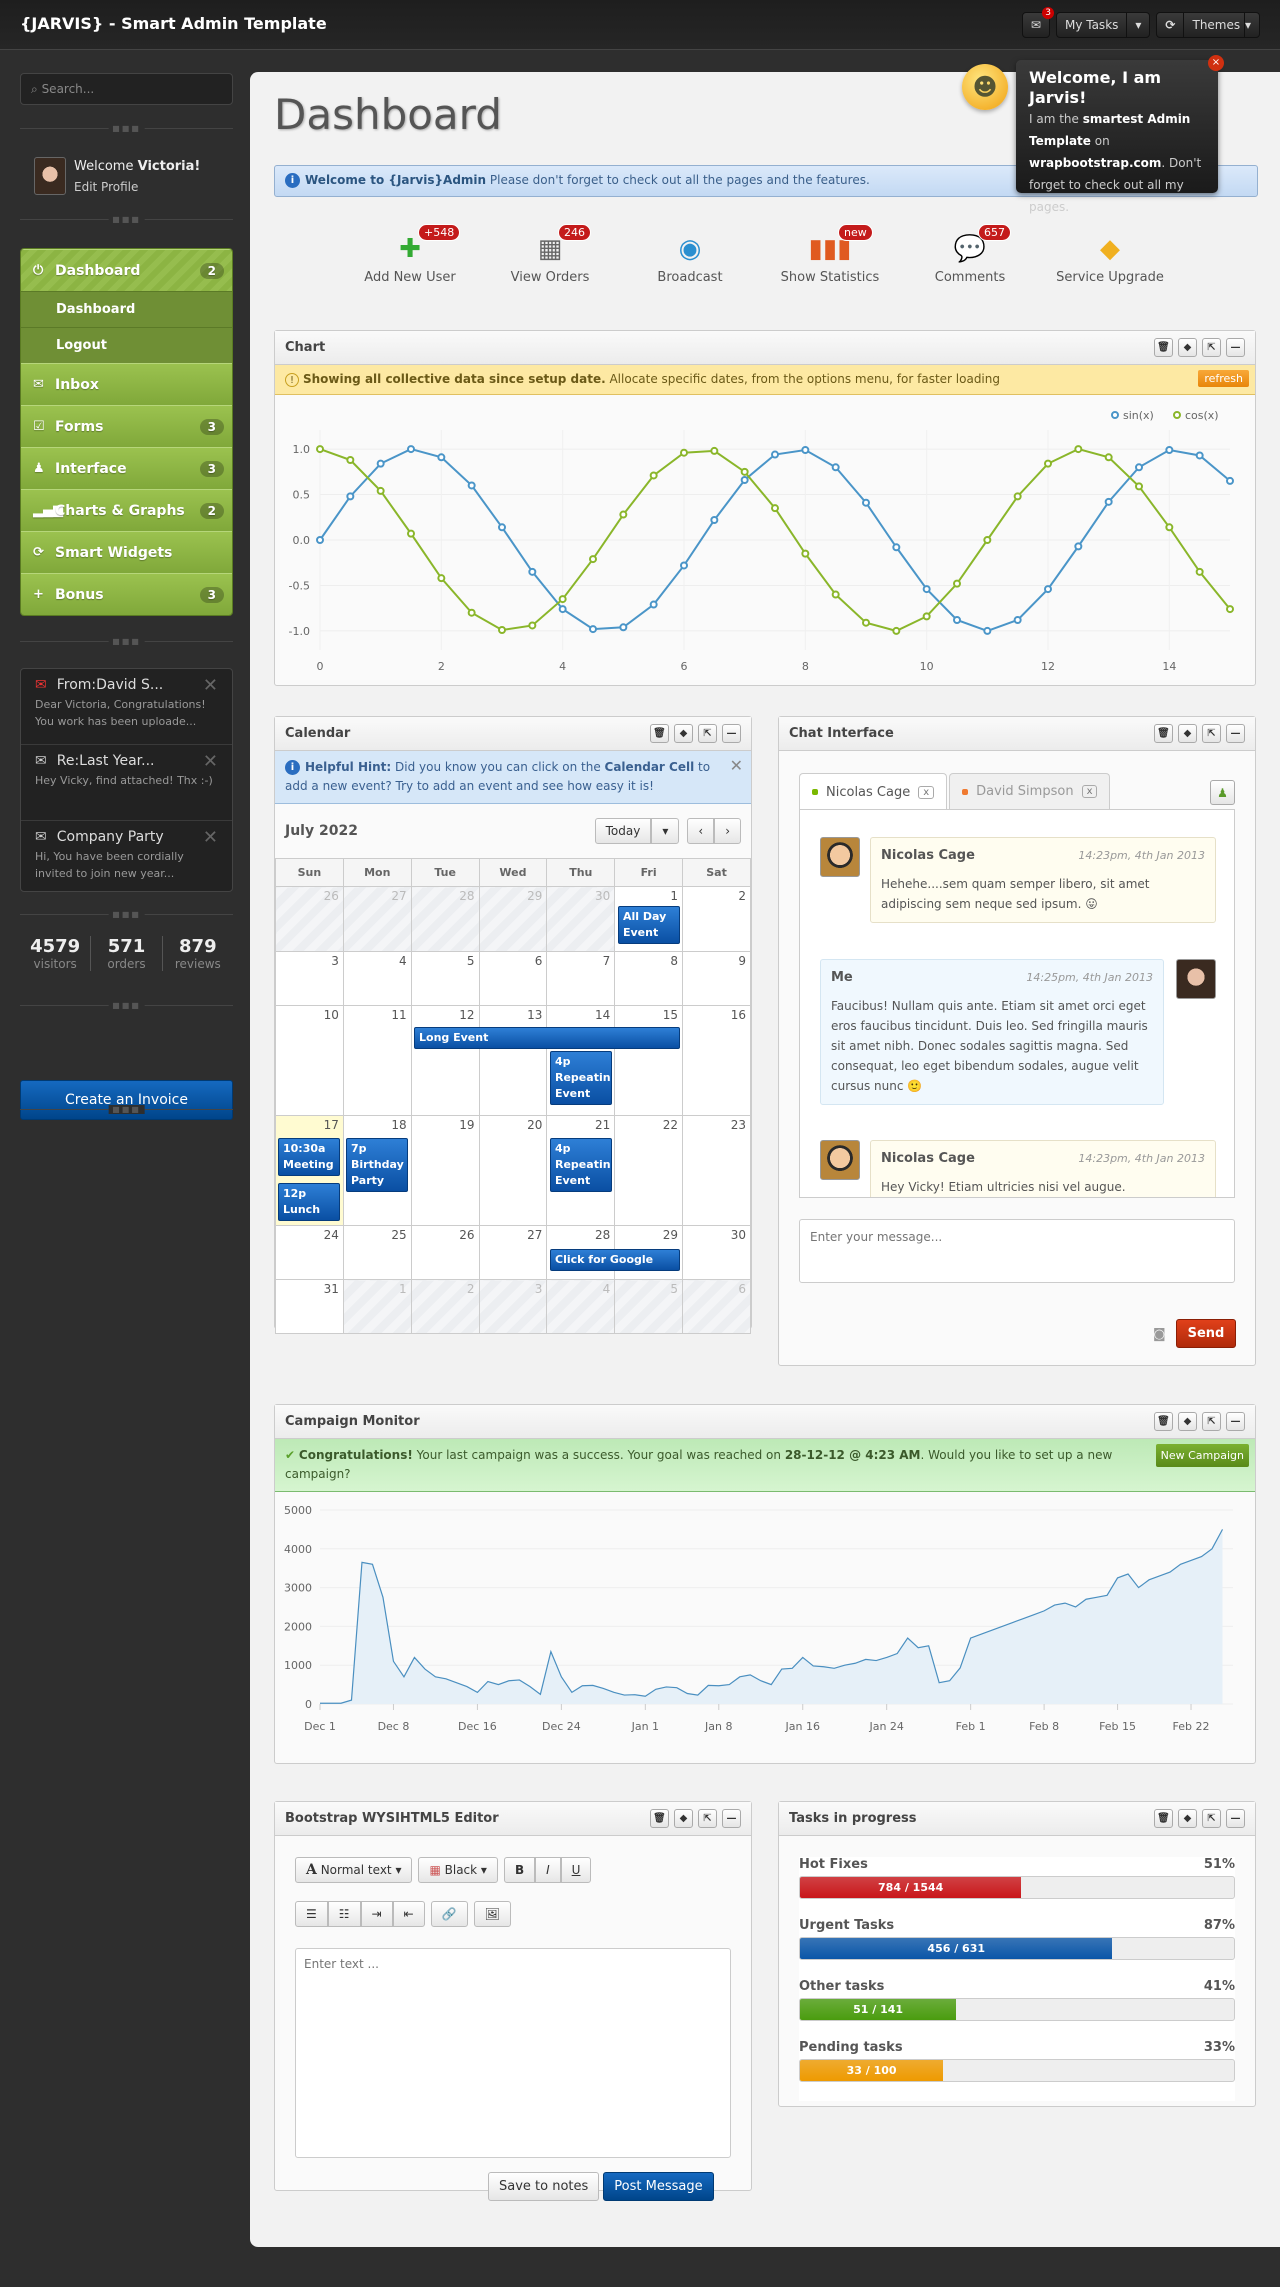 The image size is (1280, 2287). I want to click on my-tasks-dropdown-toggle: ▾, so click(1137, 25).